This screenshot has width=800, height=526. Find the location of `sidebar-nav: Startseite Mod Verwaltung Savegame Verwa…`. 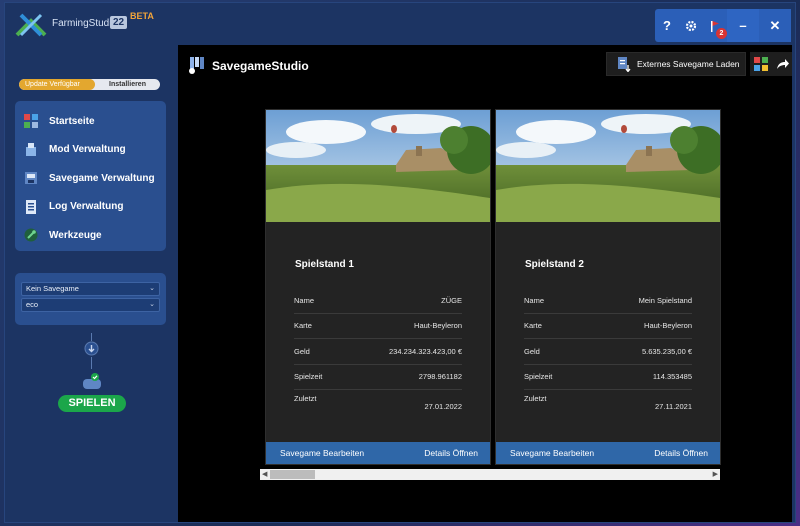

sidebar-nav: Startseite Mod Verwaltung Savegame Verwa… is located at coordinates (90, 176).